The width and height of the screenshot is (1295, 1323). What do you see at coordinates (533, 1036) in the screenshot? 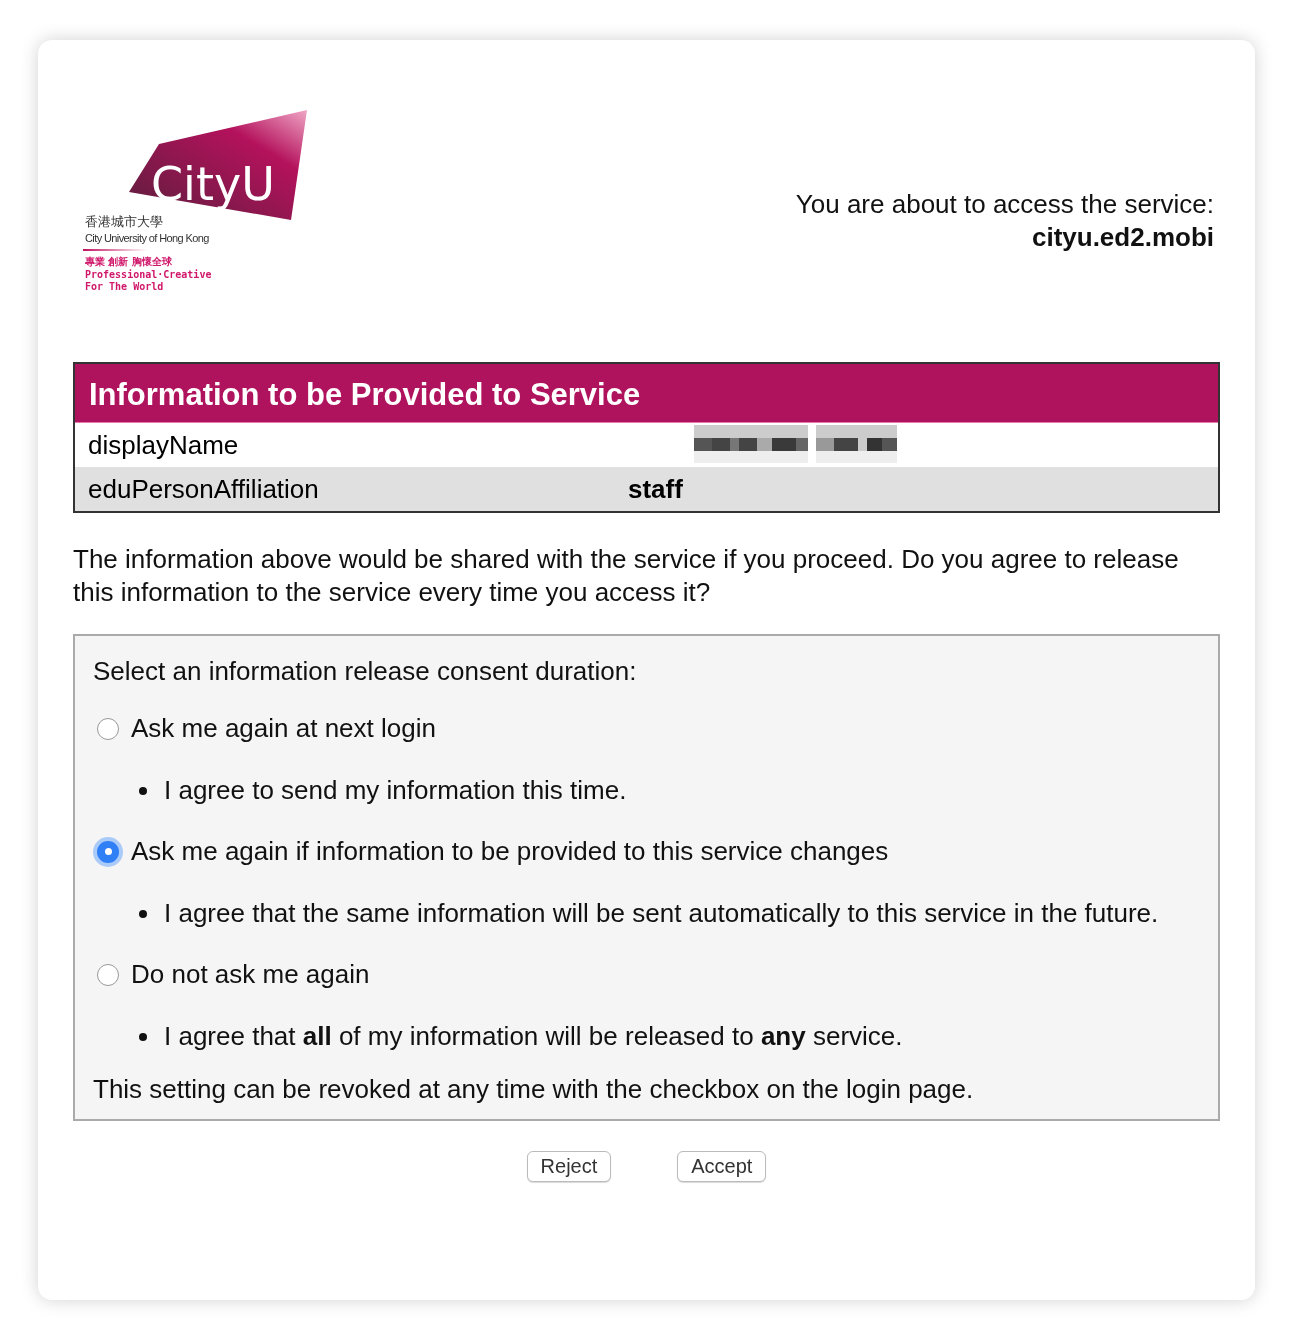
I see `option-description: I agree that all of my information will be released to any service.` at bounding box center [533, 1036].